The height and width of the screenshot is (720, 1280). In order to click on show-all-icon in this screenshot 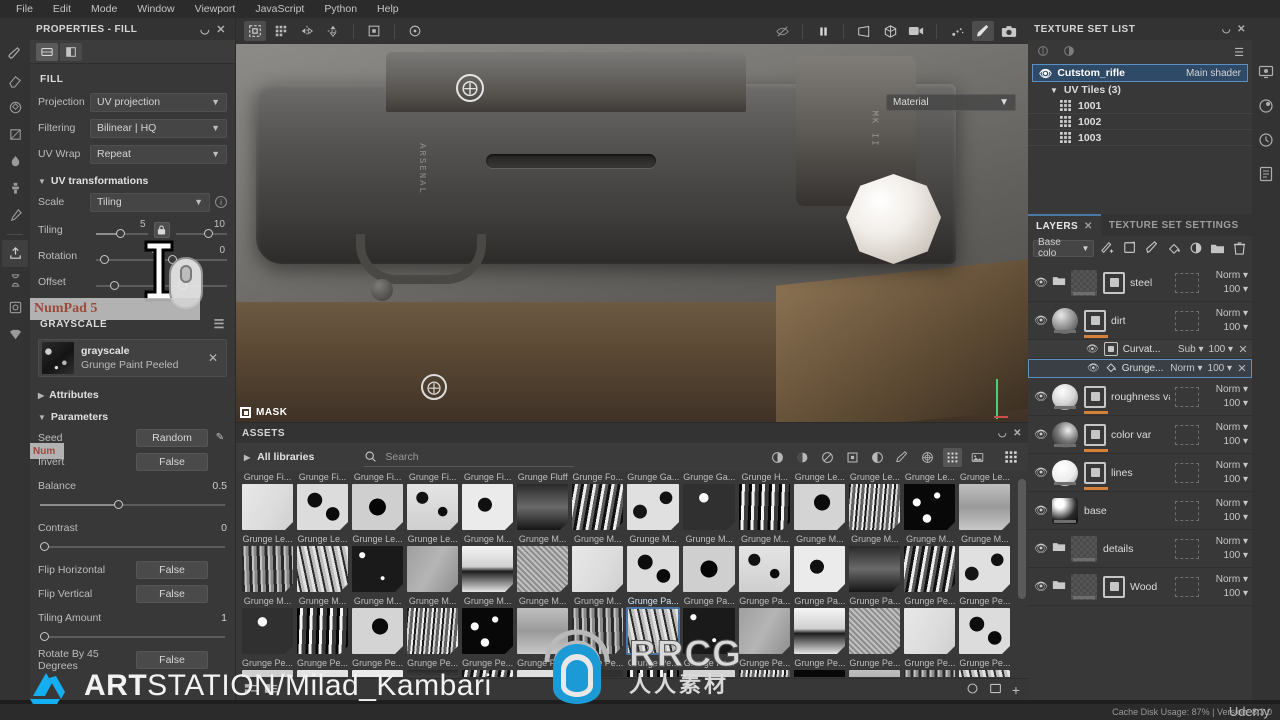, I will do `click(1043, 52)`.